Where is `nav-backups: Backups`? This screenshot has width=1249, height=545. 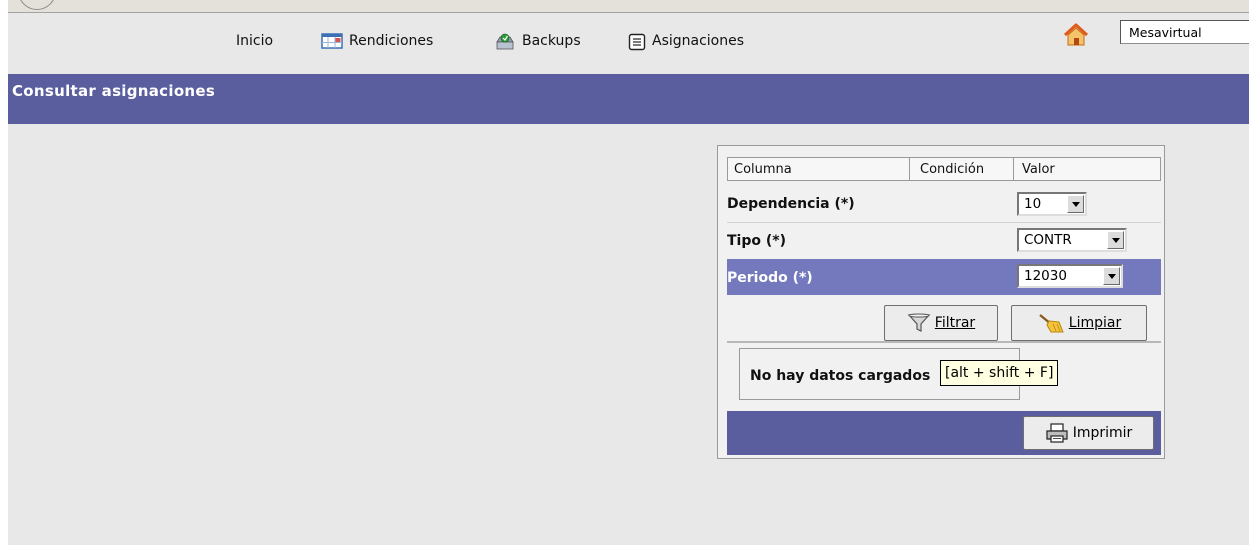 nav-backups: Backups is located at coordinates (537, 41).